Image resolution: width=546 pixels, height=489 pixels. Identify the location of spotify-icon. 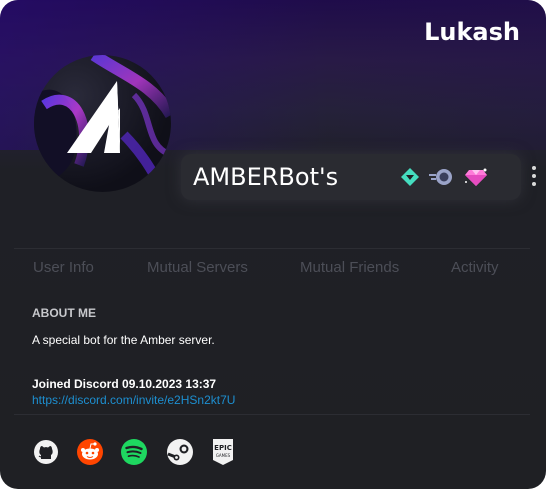
(134, 452).